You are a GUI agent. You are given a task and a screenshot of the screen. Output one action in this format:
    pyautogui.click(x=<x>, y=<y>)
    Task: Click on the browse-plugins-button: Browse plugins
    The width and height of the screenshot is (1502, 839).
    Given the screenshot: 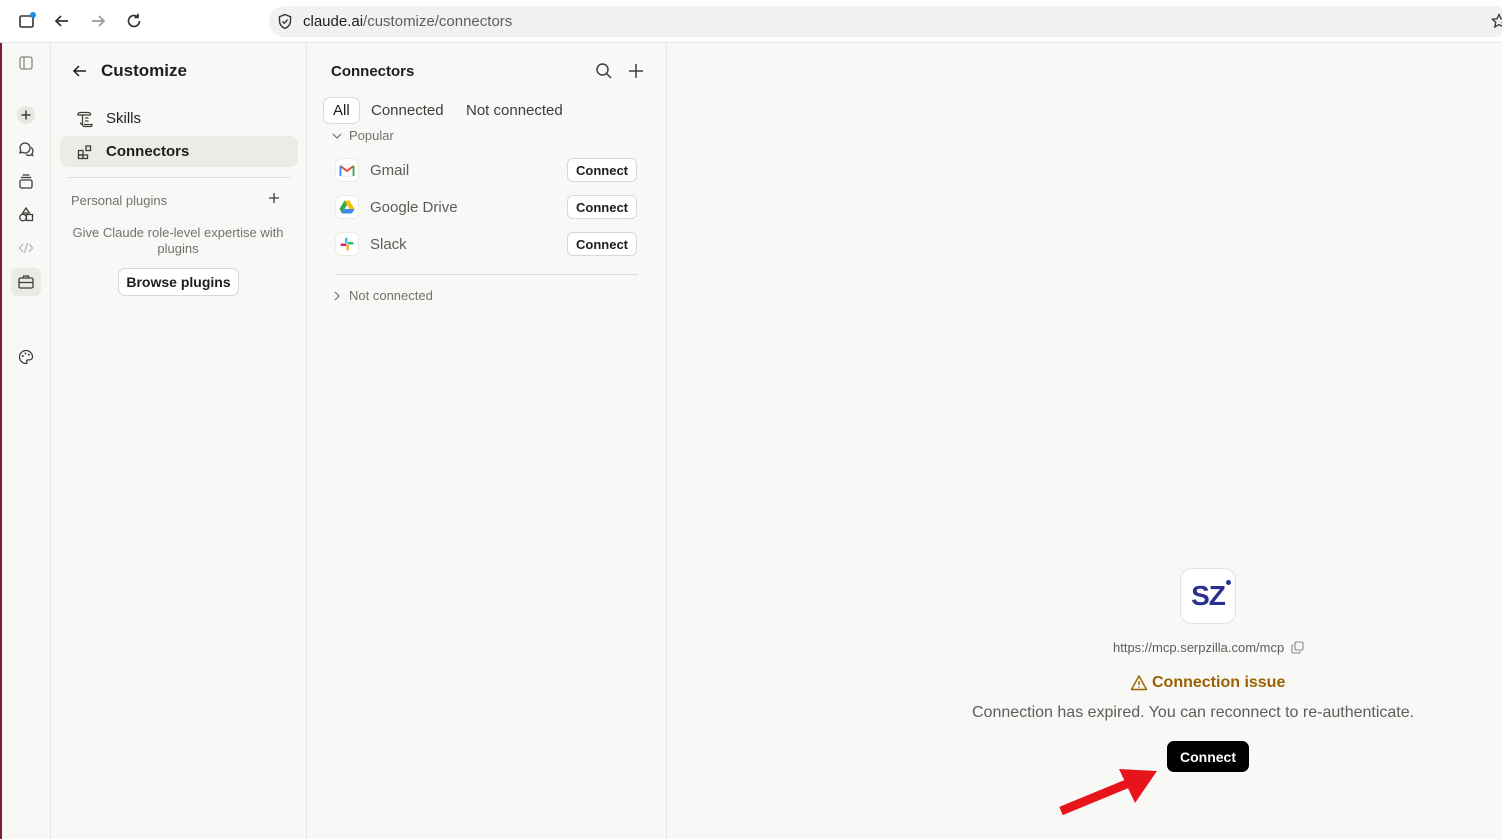 What is the action you would take?
    pyautogui.click(x=178, y=282)
    